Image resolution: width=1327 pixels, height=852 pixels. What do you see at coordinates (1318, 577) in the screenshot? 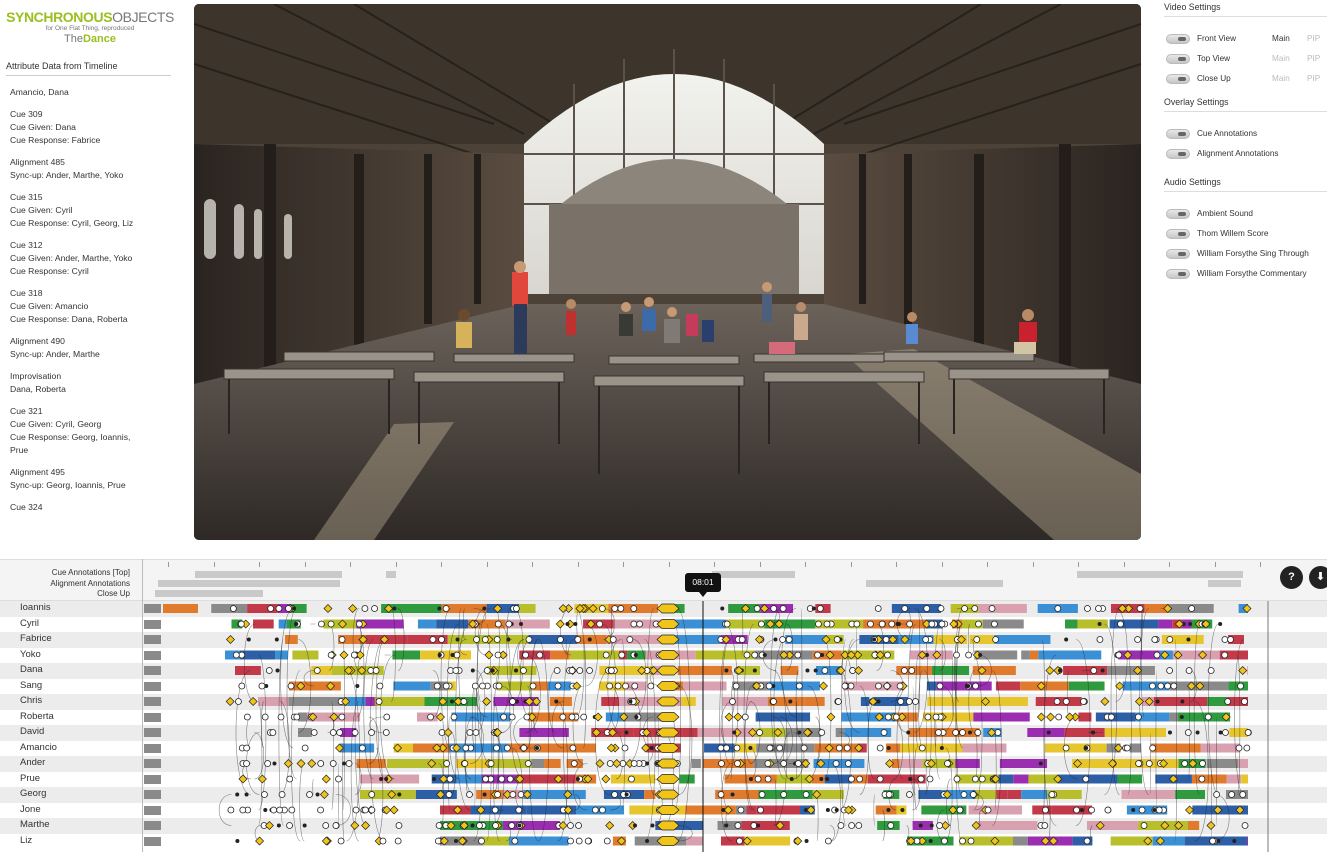
I see `download-button: ⬇` at bounding box center [1318, 577].